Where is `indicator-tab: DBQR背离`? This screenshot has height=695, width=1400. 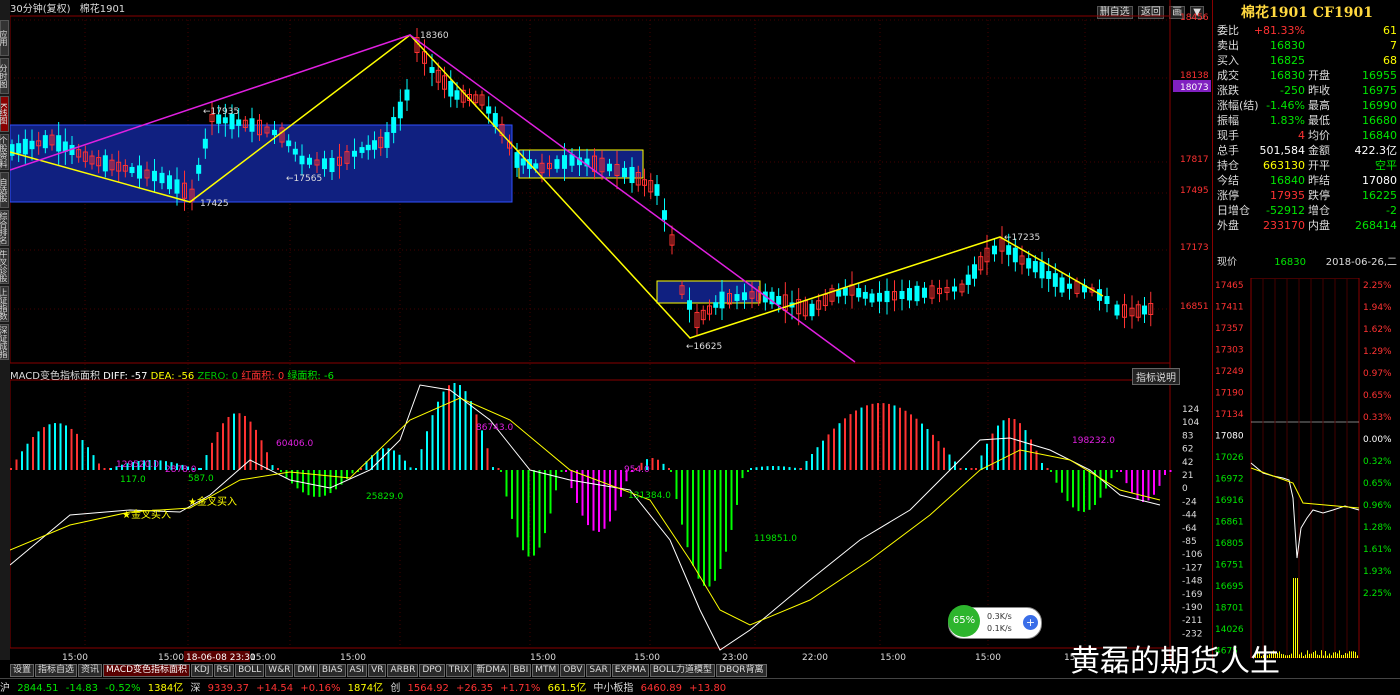
indicator-tab: DBQR背离 is located at coordinates (741, 670).